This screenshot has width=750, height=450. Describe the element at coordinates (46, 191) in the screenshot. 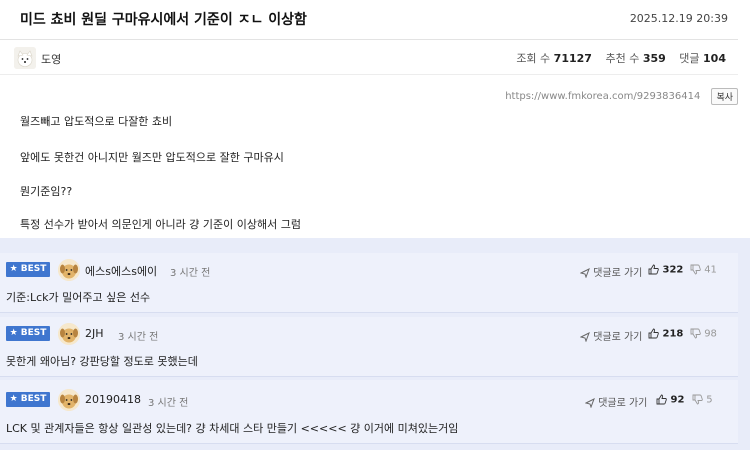

I see `post-body-line: 뭔기준임??` at that location.